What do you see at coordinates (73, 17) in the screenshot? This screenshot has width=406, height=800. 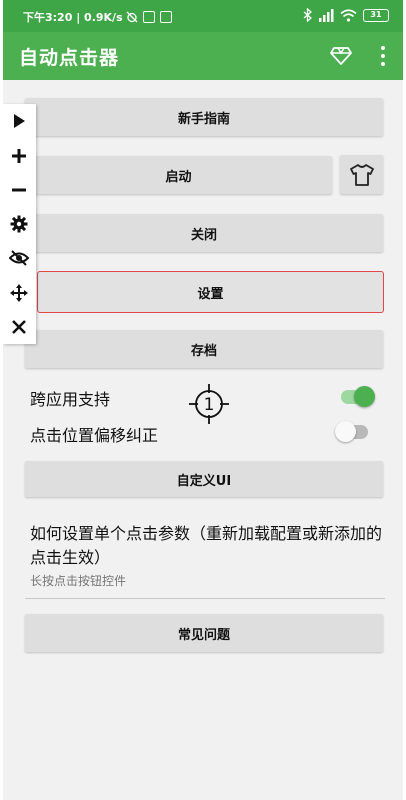 I see `status-time-speed: 下午3:20 | 0.9K/s` at bounding box center [73, 17].